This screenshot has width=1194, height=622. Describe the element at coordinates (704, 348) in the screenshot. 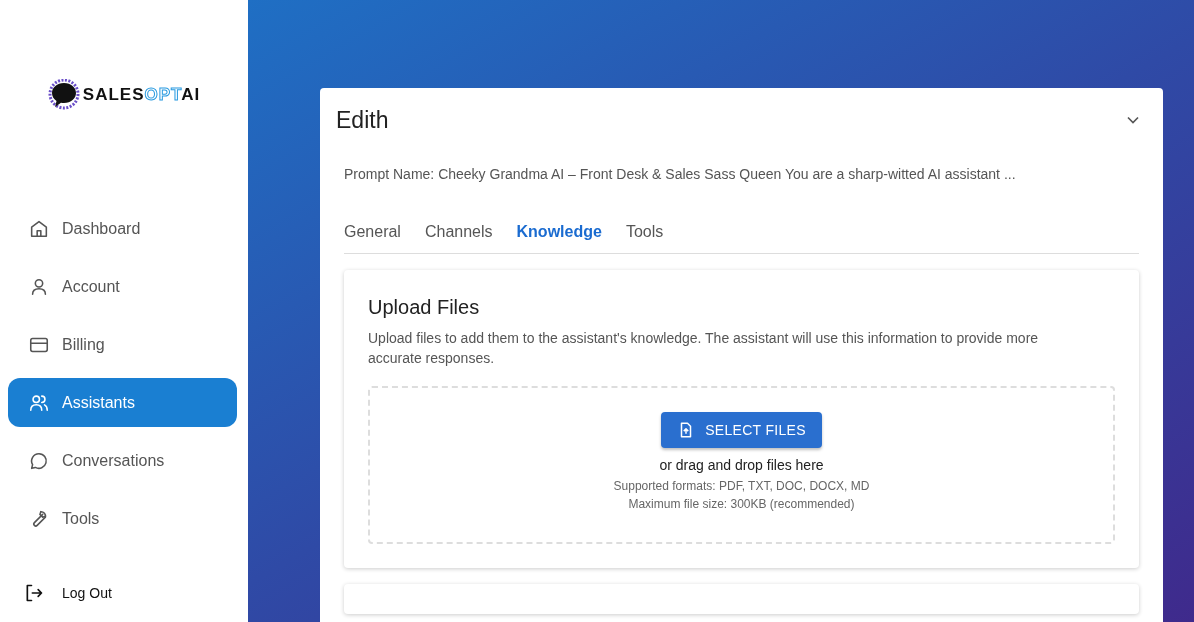

I see `upload-description: Upload files to add them to the assistant's knowledge. The assistant will use this information to provide more accurate responses.` at that location.